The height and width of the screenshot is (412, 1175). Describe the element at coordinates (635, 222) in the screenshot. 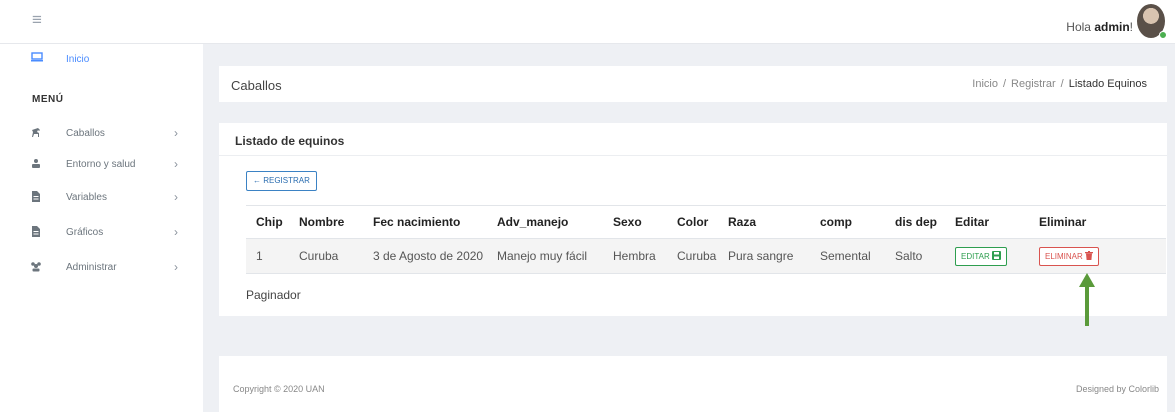

I see `column-header: Sexo` at that location.